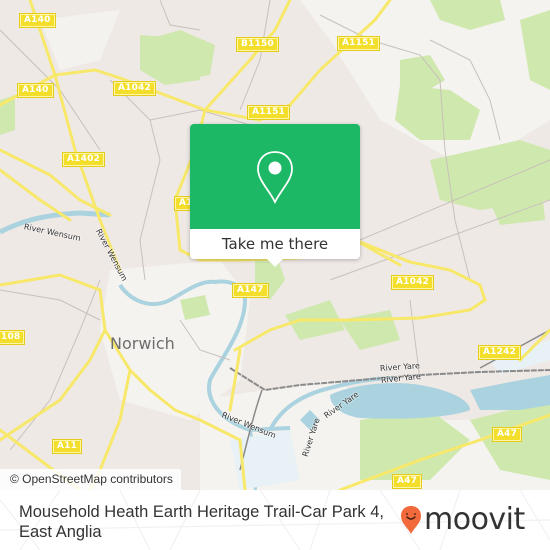  What do you see at coordinates (83, 159) in the screenshot?
I see `road-label-a1402: A1402` at bounding box center [83, 159].